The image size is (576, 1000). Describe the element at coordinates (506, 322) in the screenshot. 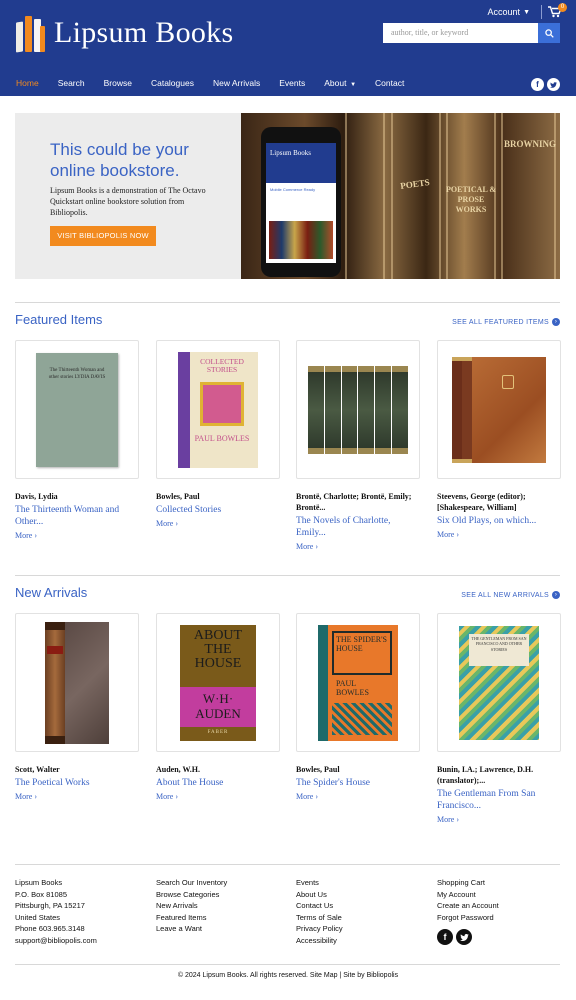

I see `see-all-featured-link: SEE ALL FEATURED ITEMS ›` at that location.